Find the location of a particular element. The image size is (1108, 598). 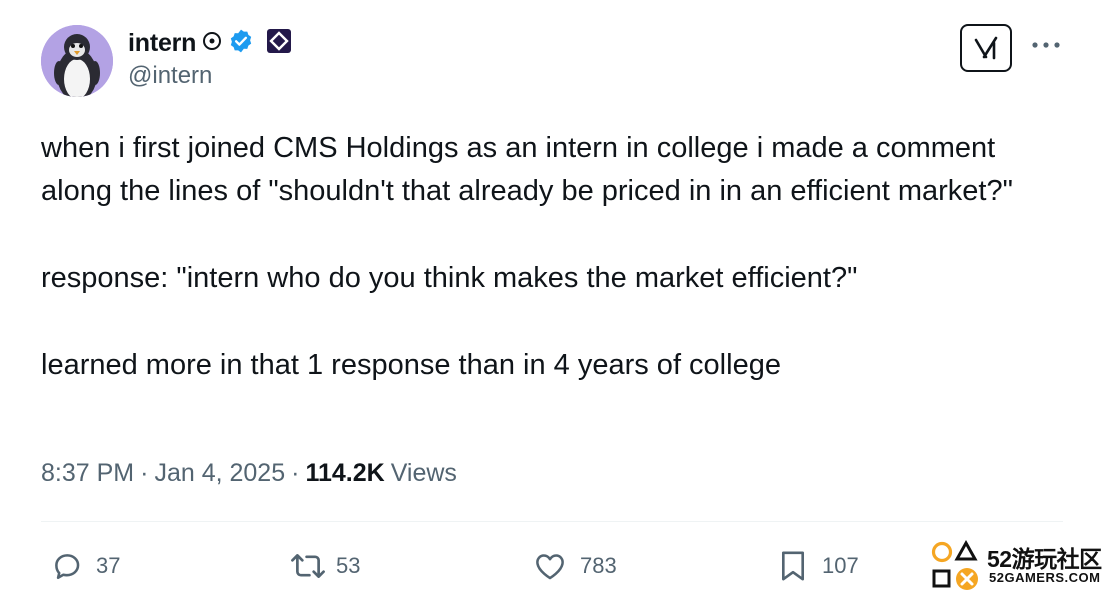

views-label: Views is located at coordinates (423, 473).